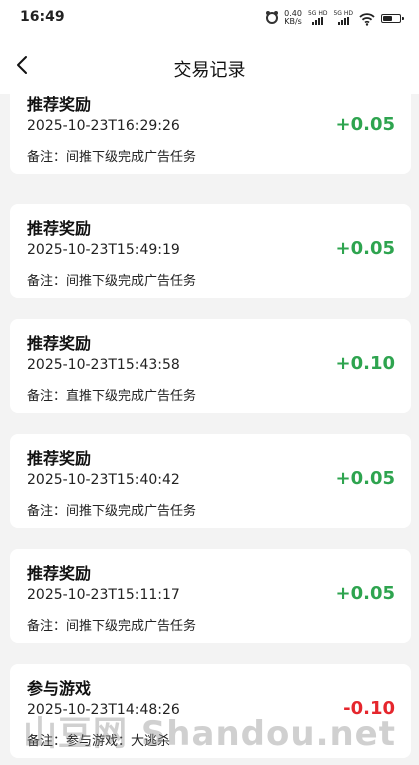 The width and height of the screenshot is (419, 765). Describe the element at coordinates (59, 688) in the screenshot. I see `transaction-title: 参与游戏` at that location.